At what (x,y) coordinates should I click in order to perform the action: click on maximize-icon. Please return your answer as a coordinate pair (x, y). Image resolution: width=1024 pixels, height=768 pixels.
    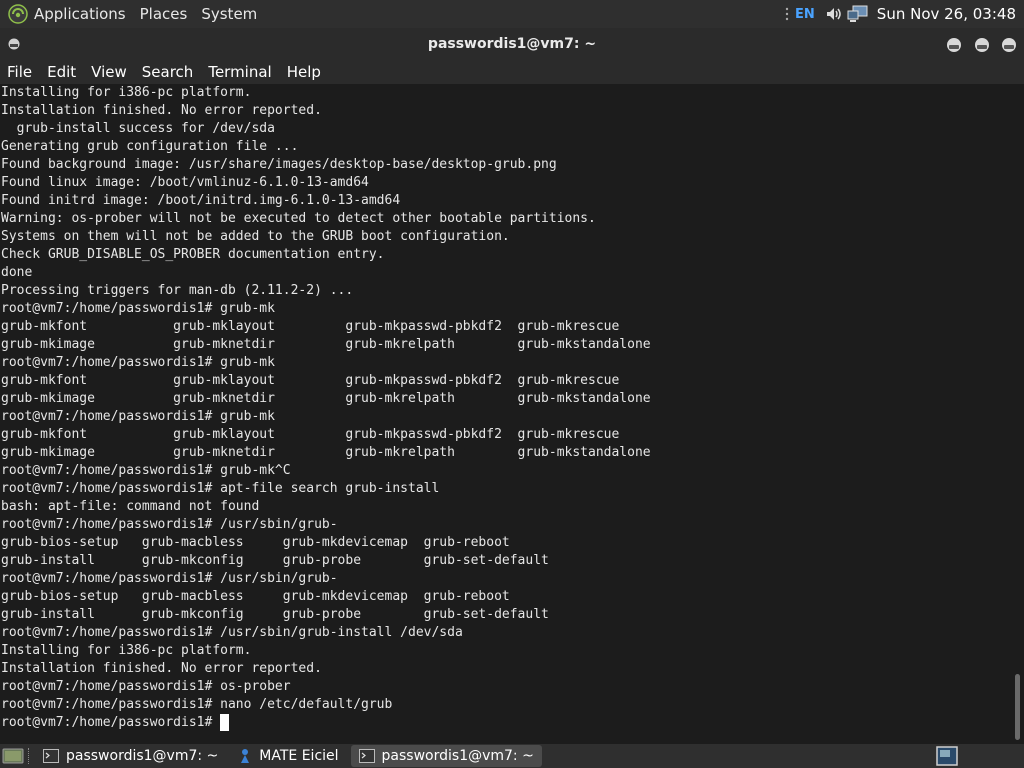
    Looking at the image, I should click on (982, 45).